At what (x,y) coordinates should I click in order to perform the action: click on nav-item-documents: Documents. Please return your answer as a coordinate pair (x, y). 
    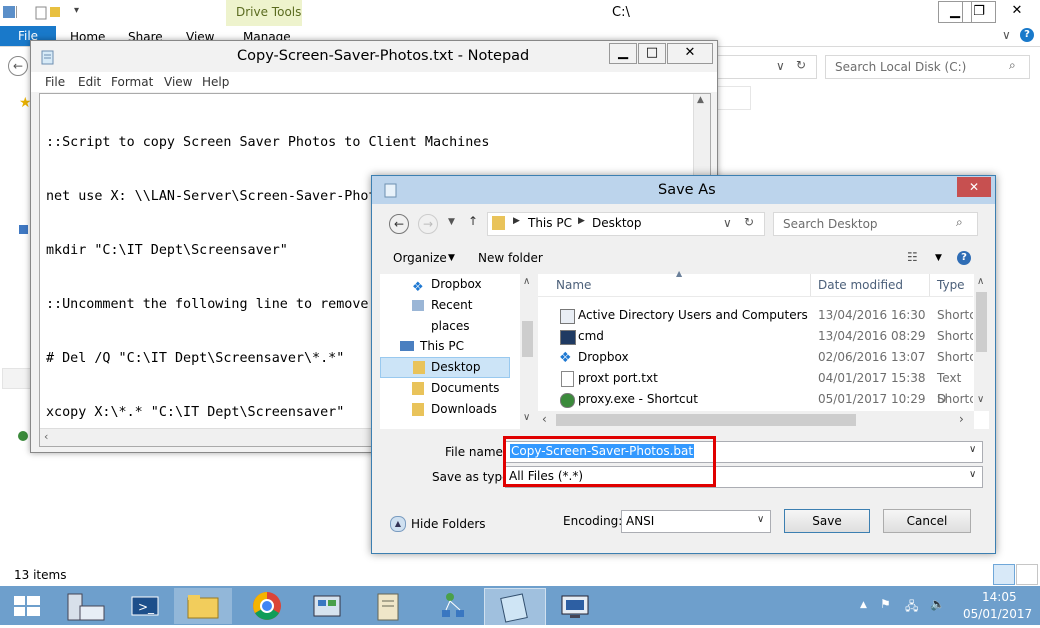
    Looking at the image, I should click on (445, 388).